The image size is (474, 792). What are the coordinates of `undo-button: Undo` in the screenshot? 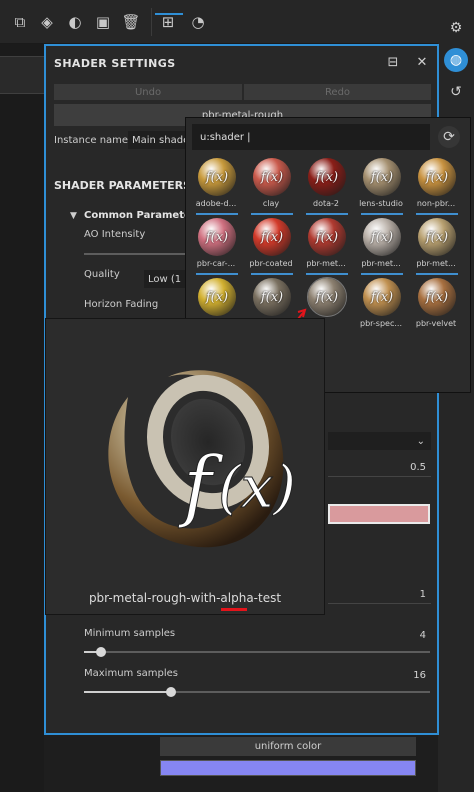 It's located at (148, 92).